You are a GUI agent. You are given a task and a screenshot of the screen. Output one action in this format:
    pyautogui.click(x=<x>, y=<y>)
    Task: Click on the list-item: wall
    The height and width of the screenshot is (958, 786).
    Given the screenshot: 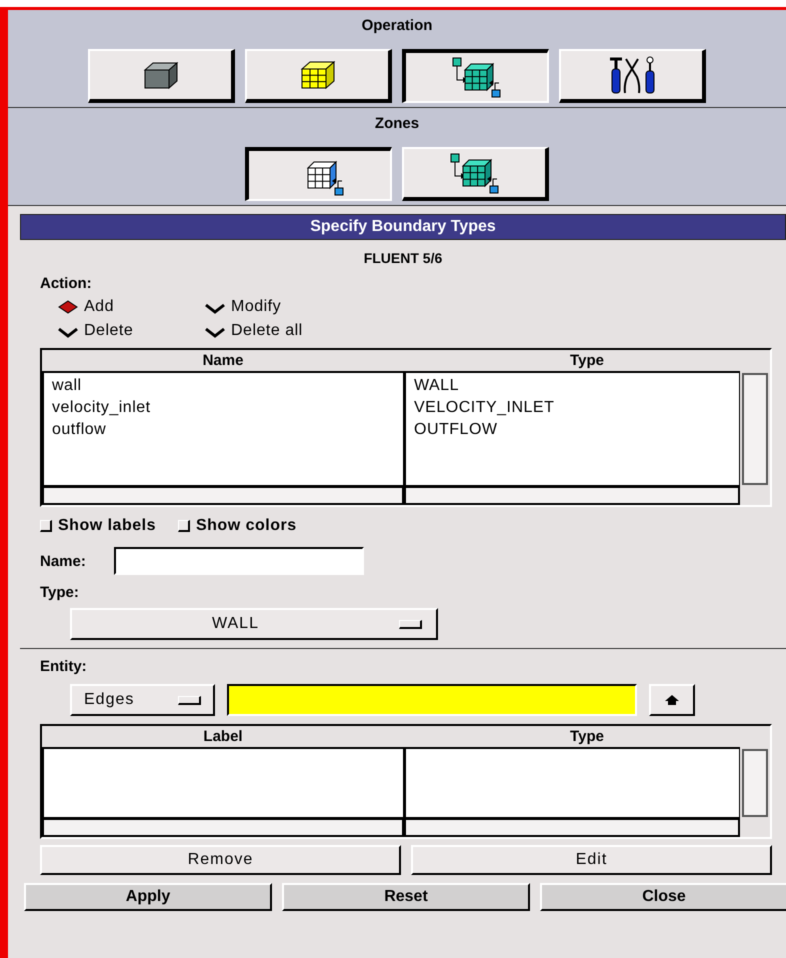 What is the action you would take?
    pyautogui.click(x=67, y=386)
    